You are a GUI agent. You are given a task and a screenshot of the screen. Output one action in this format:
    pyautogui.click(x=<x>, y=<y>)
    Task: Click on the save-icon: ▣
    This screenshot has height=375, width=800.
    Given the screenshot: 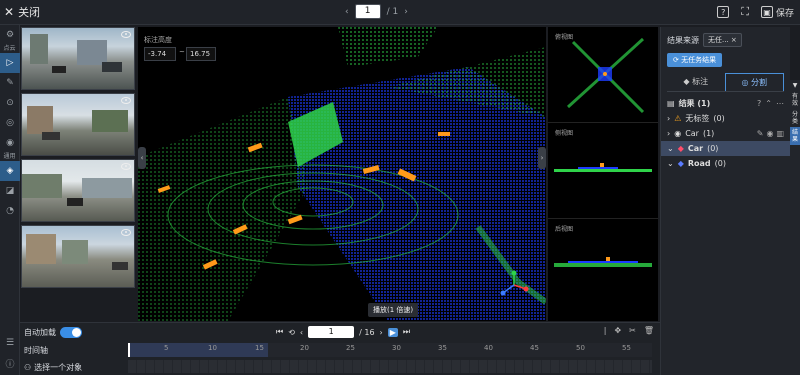 What is the action you would take?
    pyautogui.click(x=766, y=12)
    